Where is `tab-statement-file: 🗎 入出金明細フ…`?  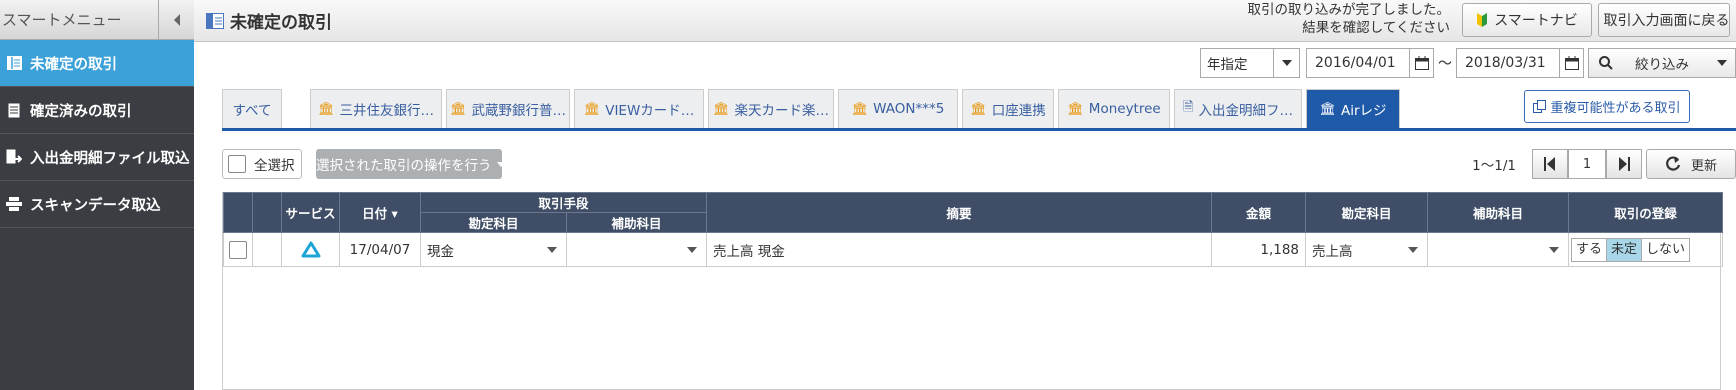
tab-statement-file: 🗎 入出金明細フ… is located at coordinates (1238, 108).